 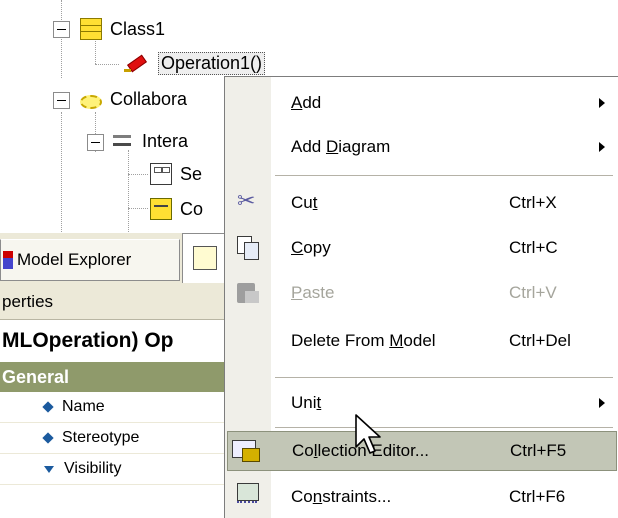 What do you see at coordinates (123, 141) in the screenshot?
I see `interaction-icon` at bounding box center [123, 141].